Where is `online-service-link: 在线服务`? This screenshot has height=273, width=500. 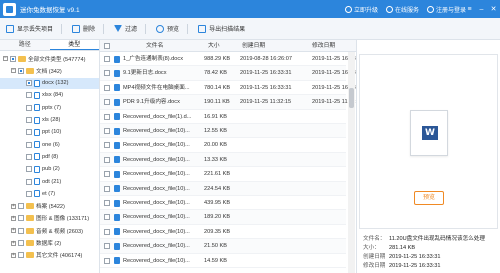 online-service-link: 在线服务 is located at coordinates (402, 9).